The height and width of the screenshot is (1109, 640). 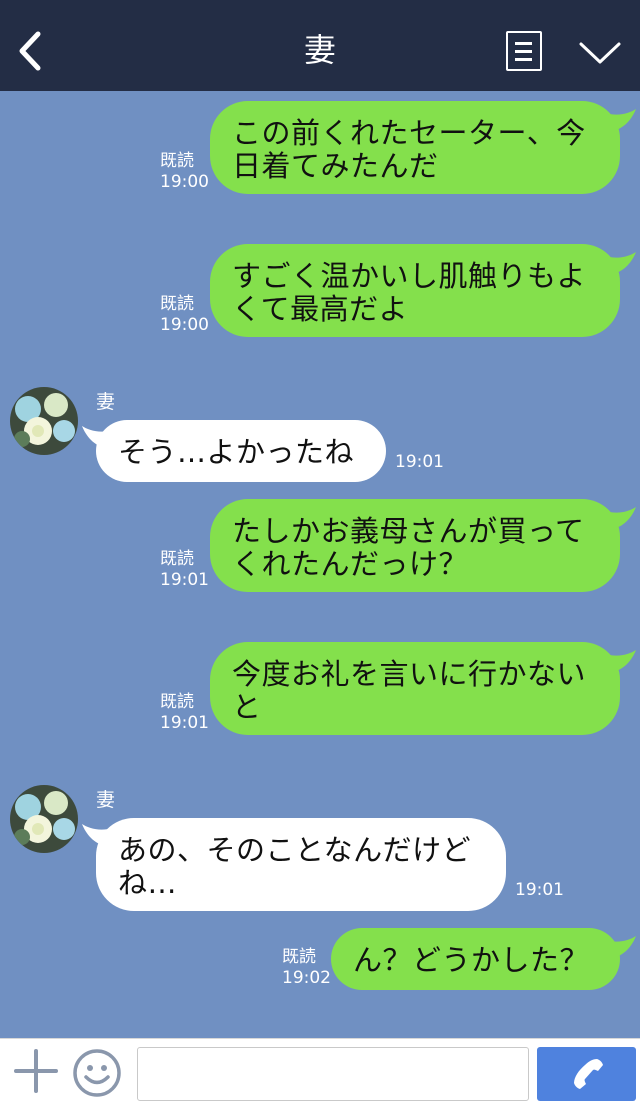 I want to click on message-bubble: たしかお義母さんが買ってくれたんだっけ？, so click(x=415, y=545).